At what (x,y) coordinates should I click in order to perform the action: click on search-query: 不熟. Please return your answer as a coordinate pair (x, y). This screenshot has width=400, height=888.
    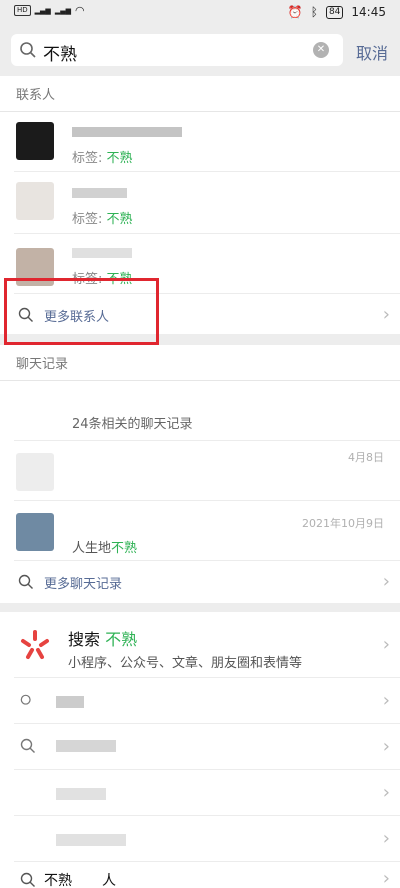
    Looking at the image, I should click on (60, 55).